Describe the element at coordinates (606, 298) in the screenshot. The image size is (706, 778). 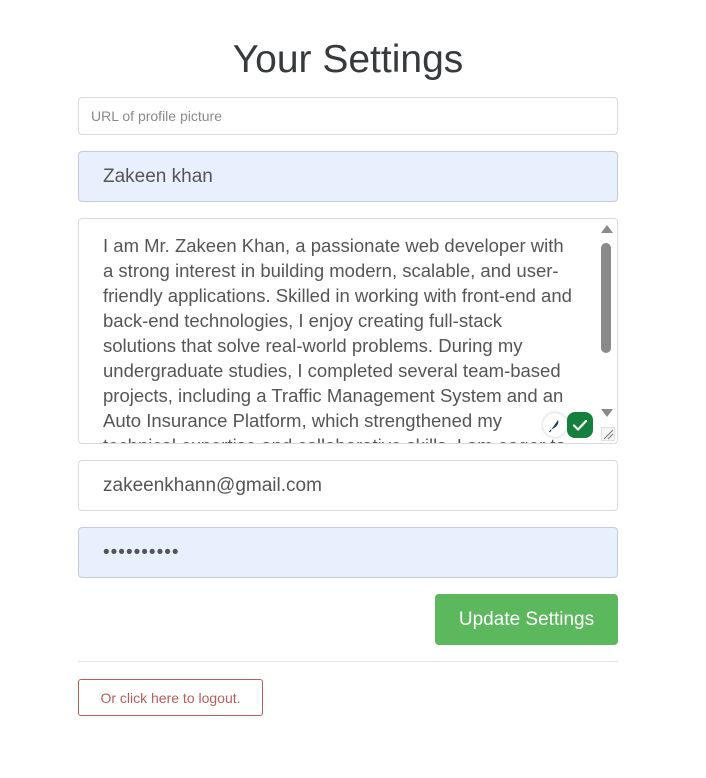
I see `scroll-thumb` at that location.